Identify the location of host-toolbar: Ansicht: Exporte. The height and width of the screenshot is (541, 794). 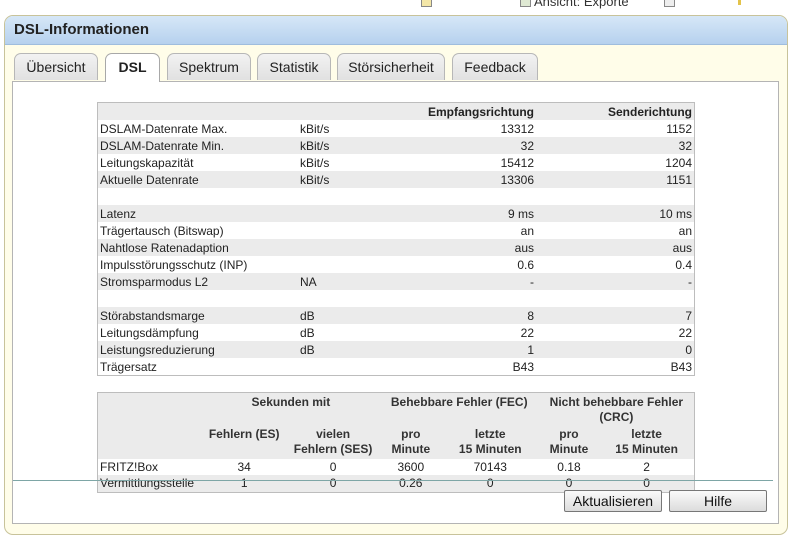
(397, 7).